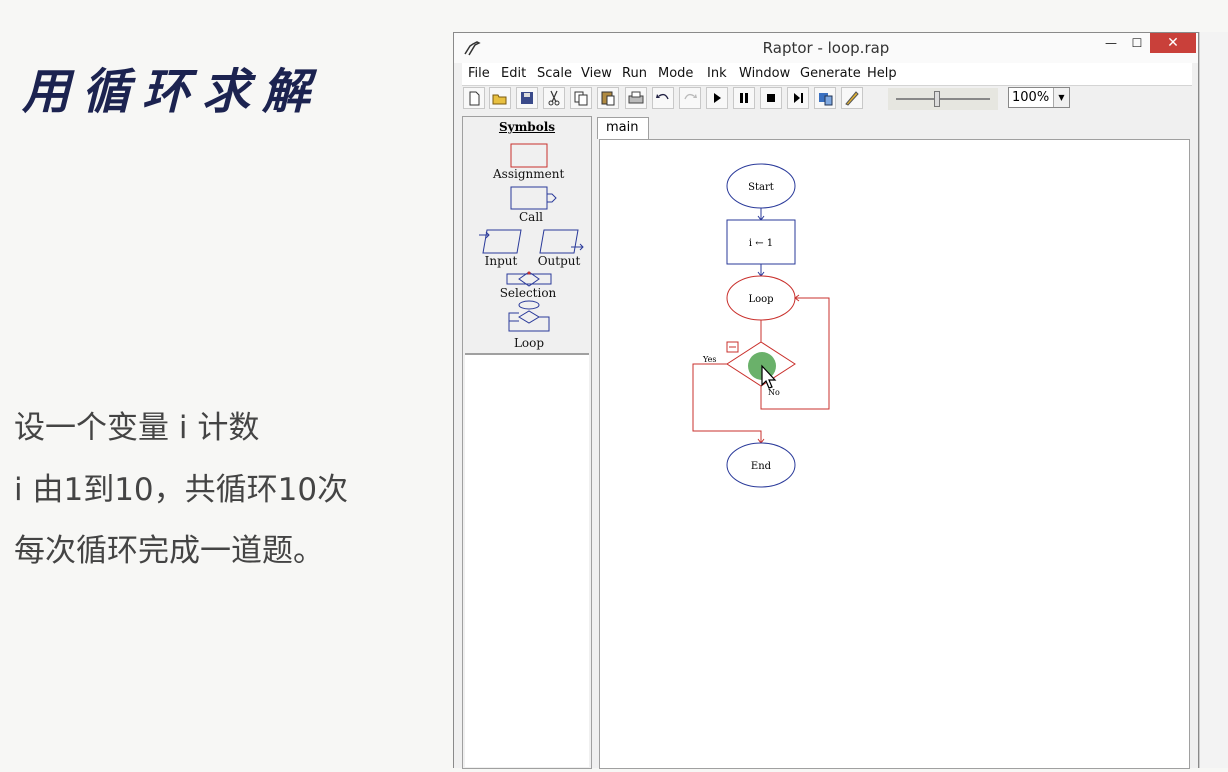 Image resolution: width=1228 pixels, height=772 pixels. I want to click on assignment-symbol, so click(529, 155).